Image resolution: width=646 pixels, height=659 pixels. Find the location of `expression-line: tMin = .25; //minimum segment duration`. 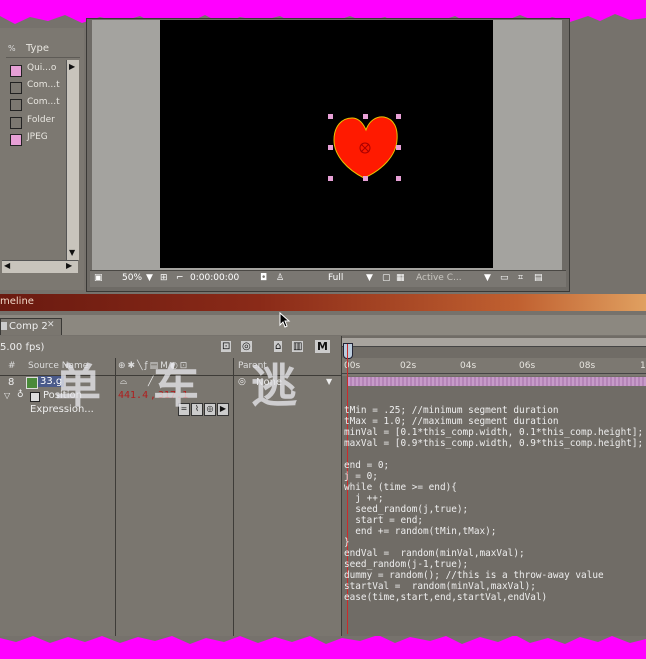

expression-line: tMin = .25; //minimum segment duration is located at coordinates (451, 410).